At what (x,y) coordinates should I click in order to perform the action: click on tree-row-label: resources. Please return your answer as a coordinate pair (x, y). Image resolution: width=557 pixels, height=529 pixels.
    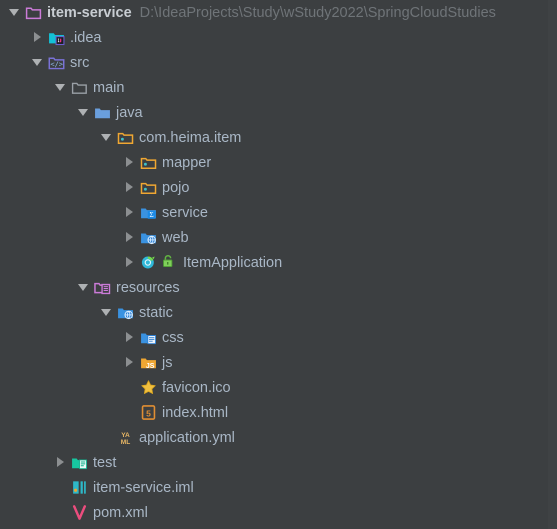
    Looking at the image, I should click on (148, 287).